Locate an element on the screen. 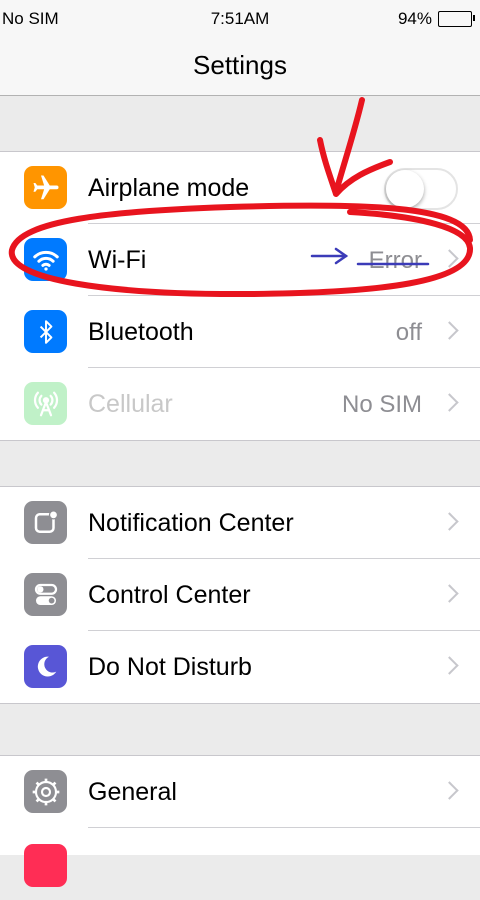  airplane-icon is located at coordinates (45, 187).